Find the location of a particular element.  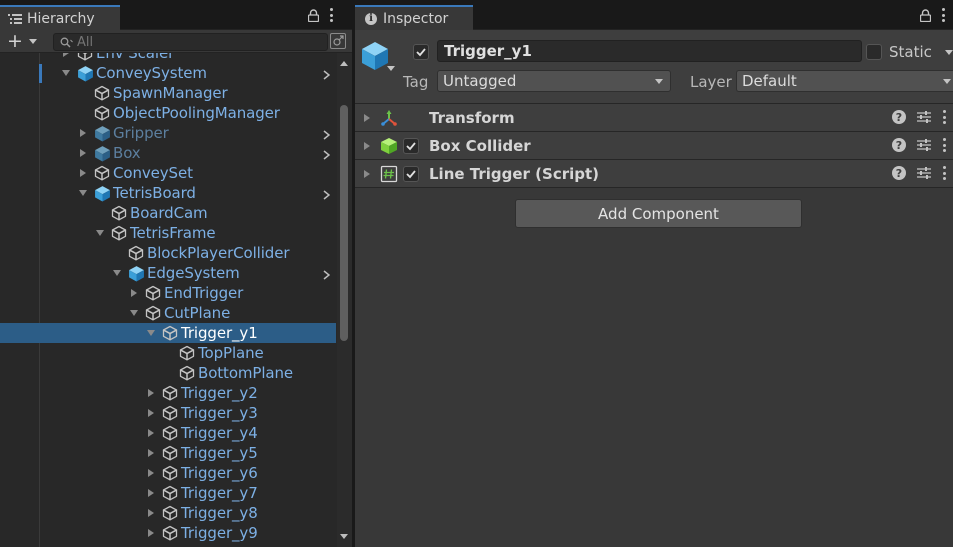

tree-row: Trigger_y6 is located at coordinates (168, 473).